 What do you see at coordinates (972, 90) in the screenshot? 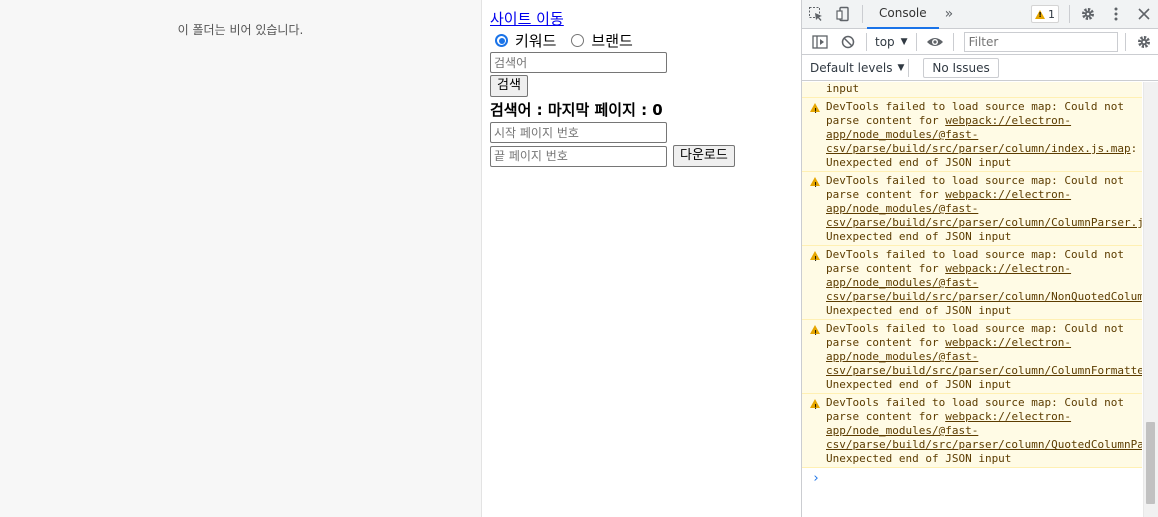
I see `console-message-partial: input` at bounding box center [972, 90].